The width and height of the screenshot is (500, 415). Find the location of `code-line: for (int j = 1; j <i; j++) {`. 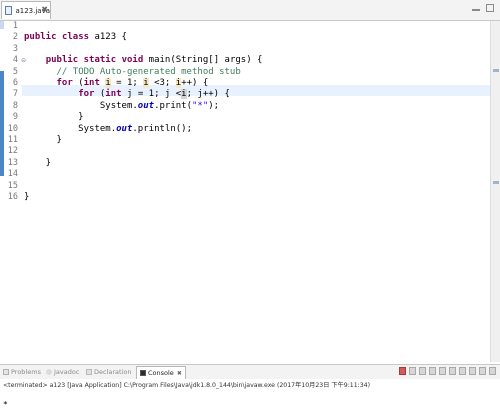

code-line: for (int j = 1; j <i; j++) { is located at coordinates (154, 94).